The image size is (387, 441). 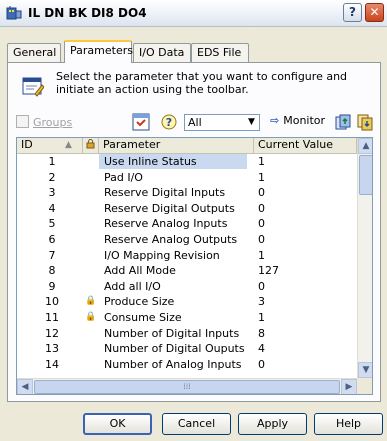 I want to click on lock-icon, so click(x=90, y=144).